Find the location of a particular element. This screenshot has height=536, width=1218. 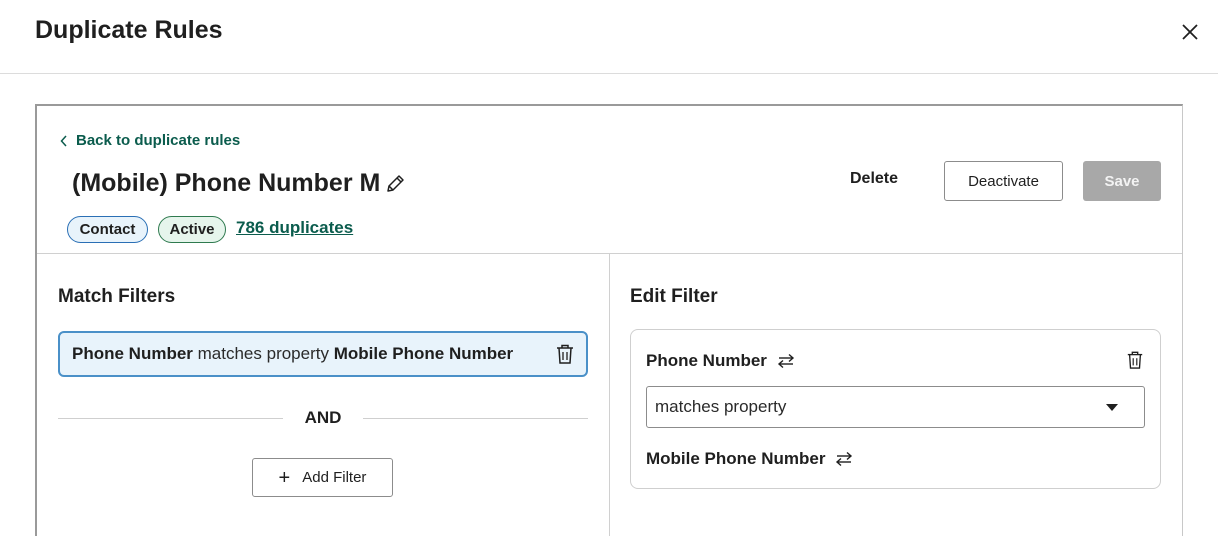

delete-button: Delete is located at coordinates (874, 179).